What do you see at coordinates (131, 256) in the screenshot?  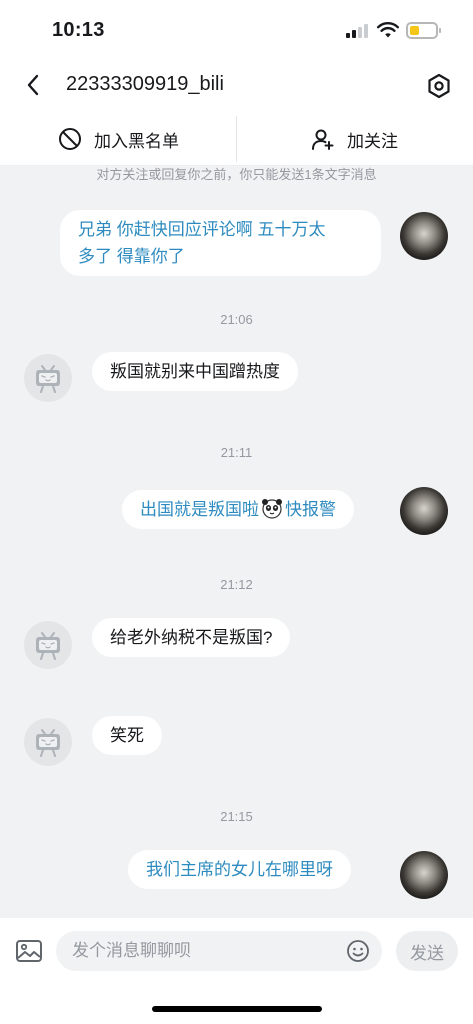 I see `message-text: 多了 得靠你了` at bounding box center [131, 256].